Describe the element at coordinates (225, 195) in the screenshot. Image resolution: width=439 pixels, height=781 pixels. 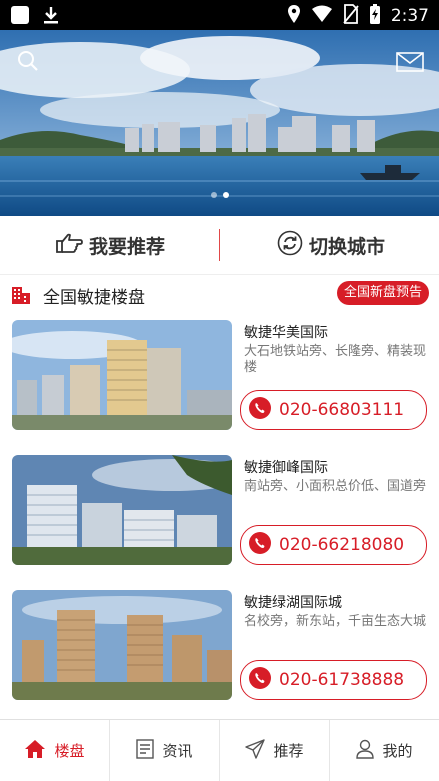
I see `carousel-dot-active` at that location.